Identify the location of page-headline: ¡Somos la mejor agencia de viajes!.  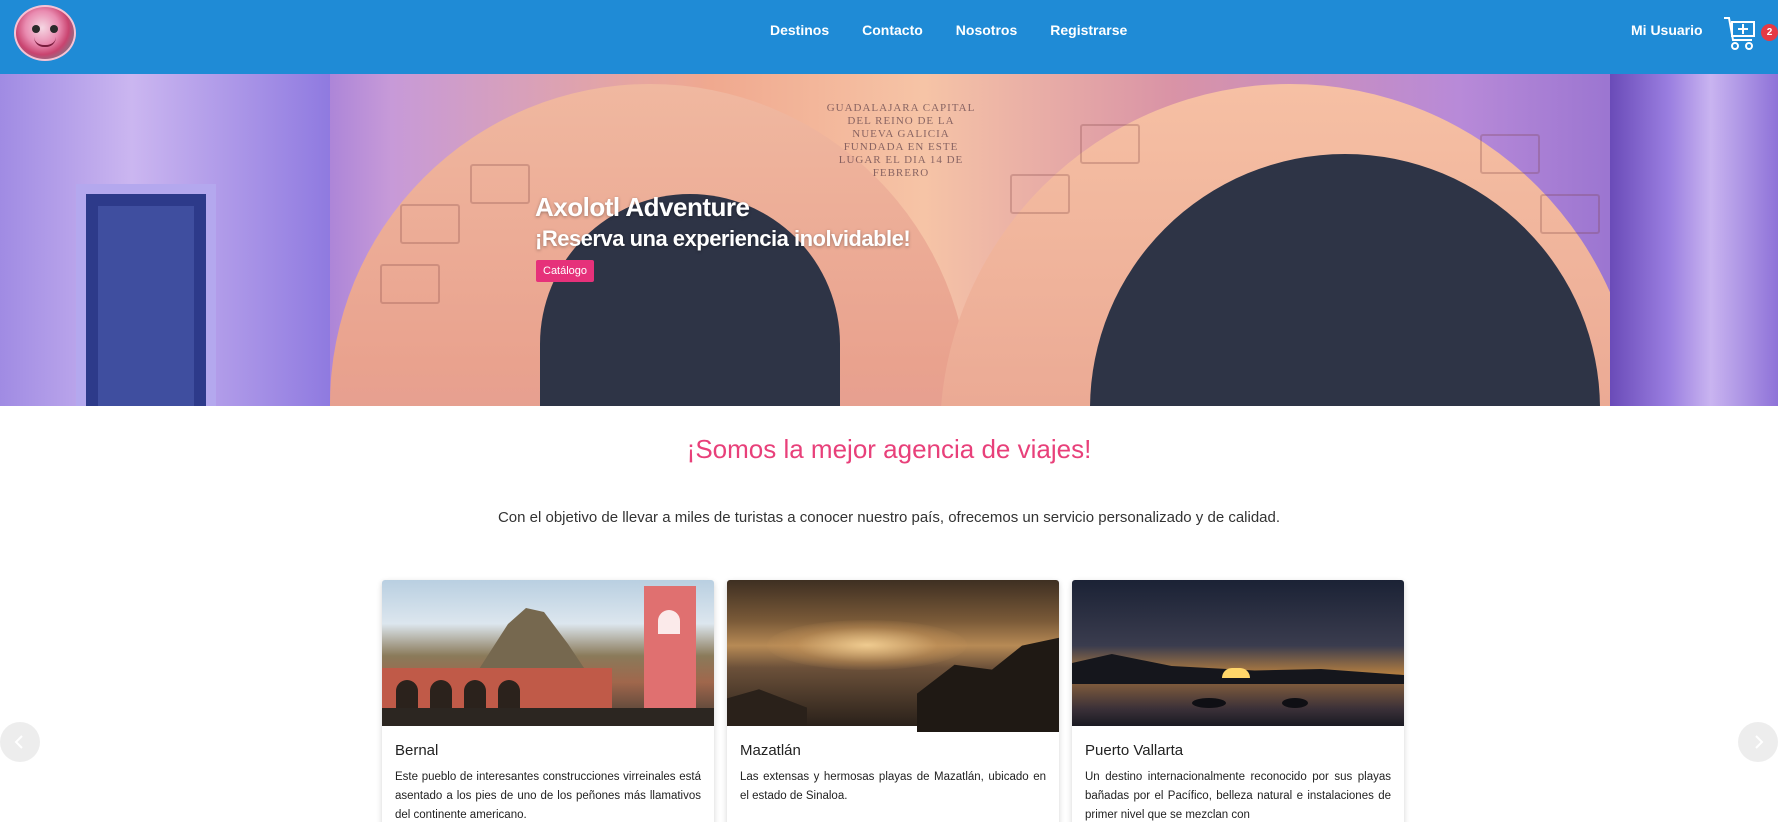
(889, 449).